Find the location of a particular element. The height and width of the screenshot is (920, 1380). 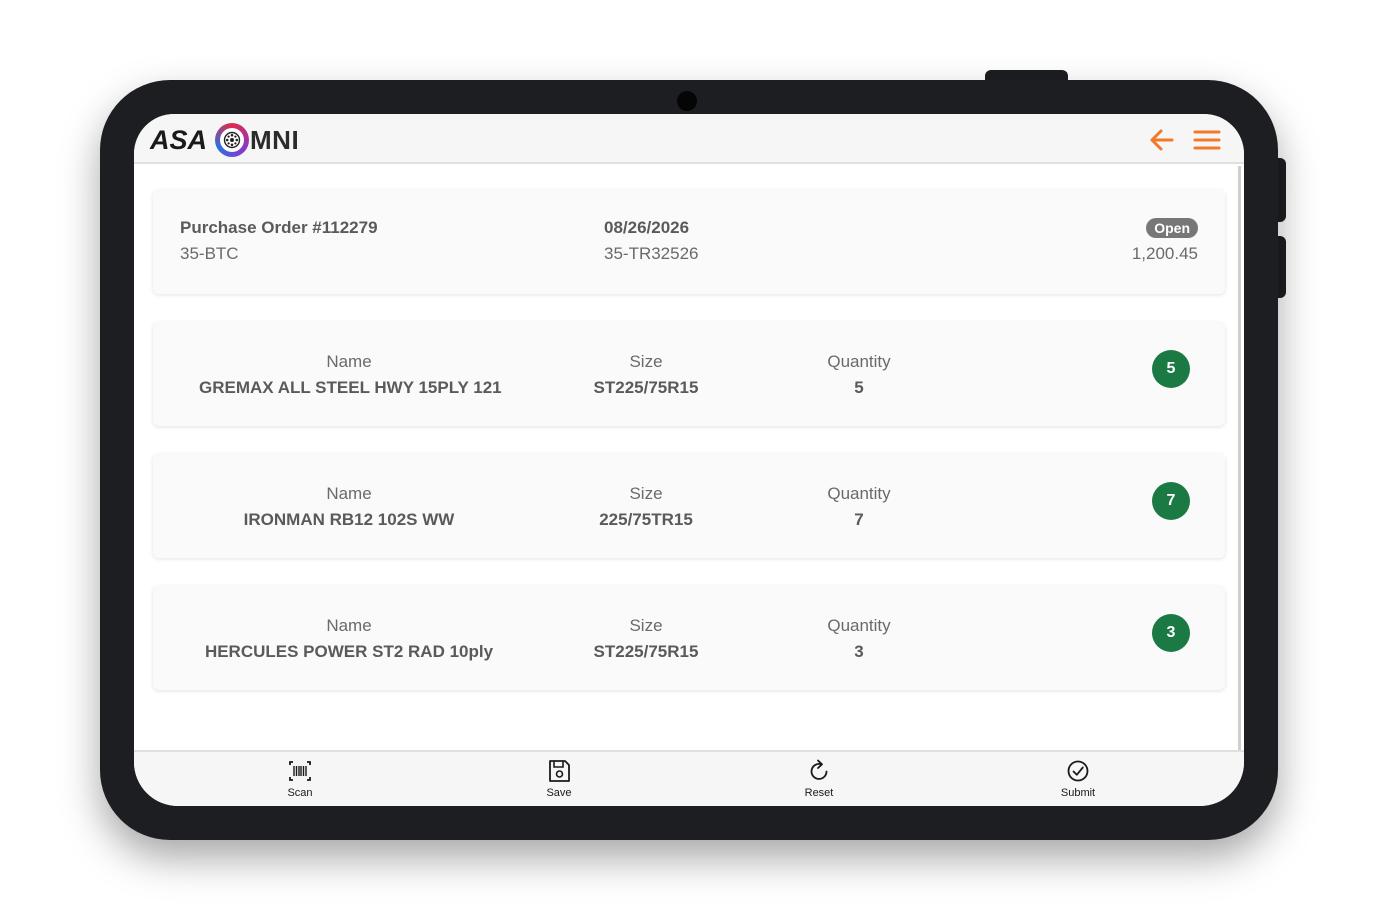

received-count-badge: 7 is located at coordinates (1171, 501).